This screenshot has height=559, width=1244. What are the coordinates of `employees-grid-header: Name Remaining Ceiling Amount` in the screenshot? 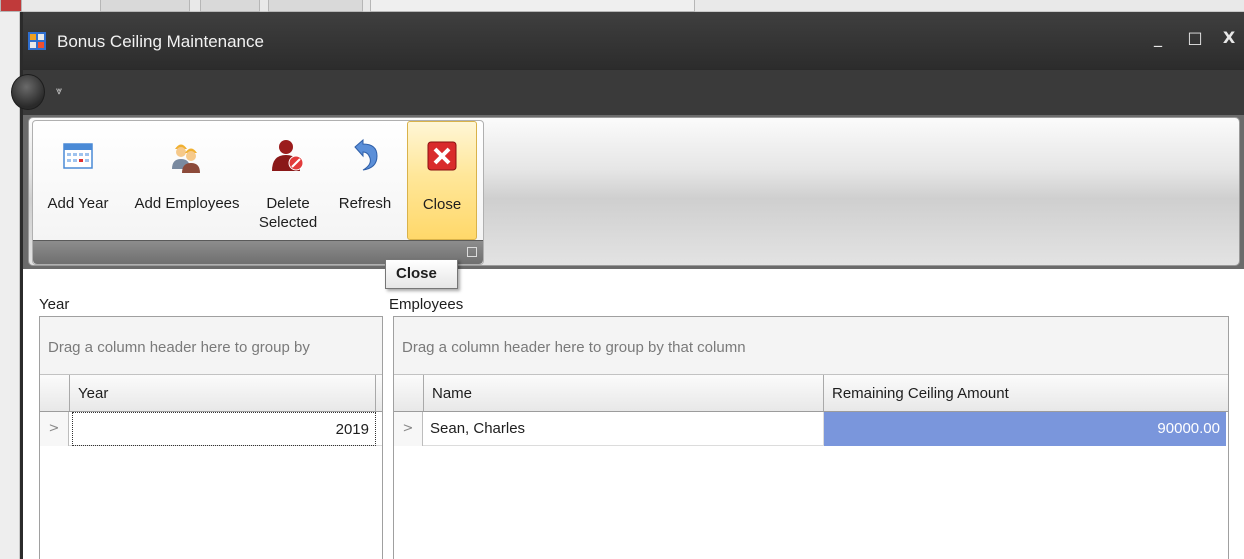 It's located at (811, 393).